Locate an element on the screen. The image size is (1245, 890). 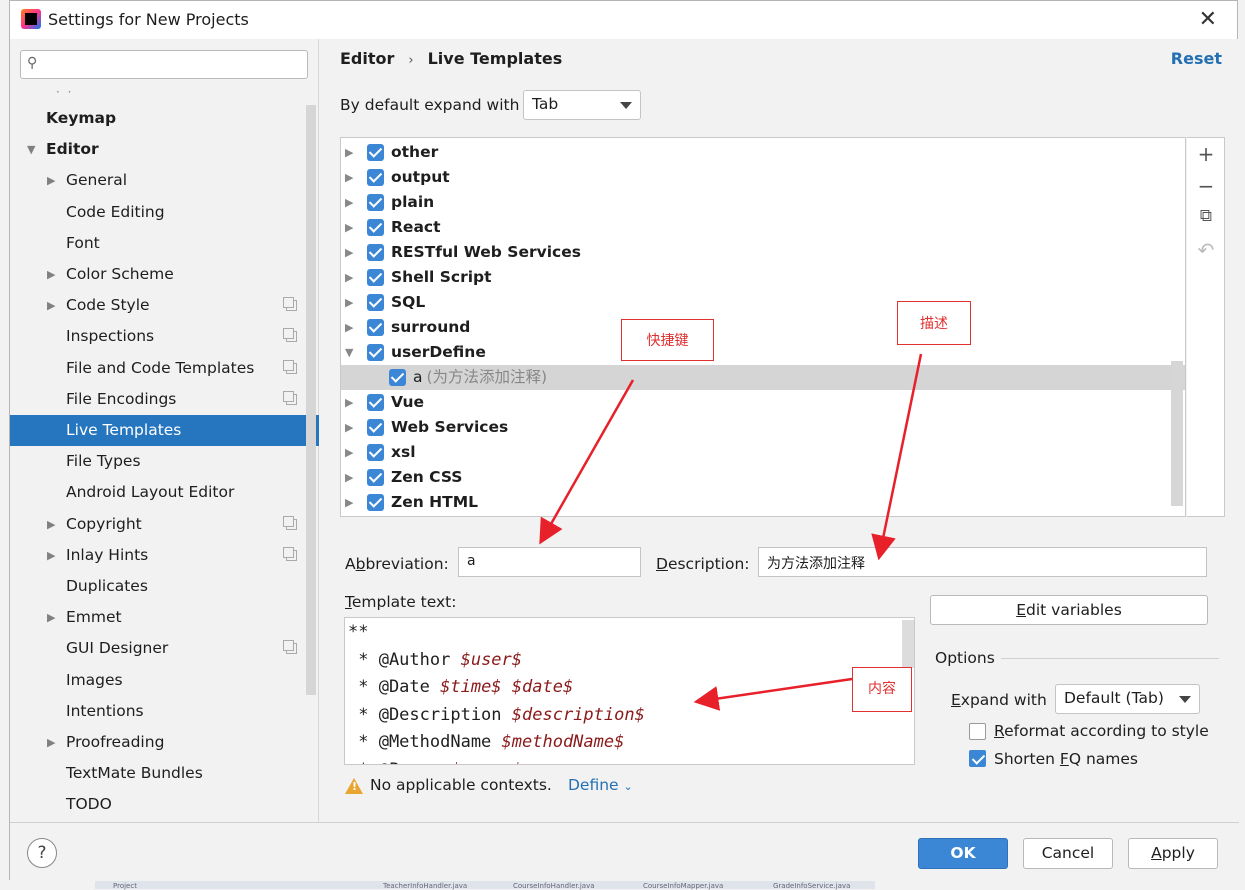
sidebar-item-android-layout-editor: Android Layout Editor is located at coordinates (164, 492).